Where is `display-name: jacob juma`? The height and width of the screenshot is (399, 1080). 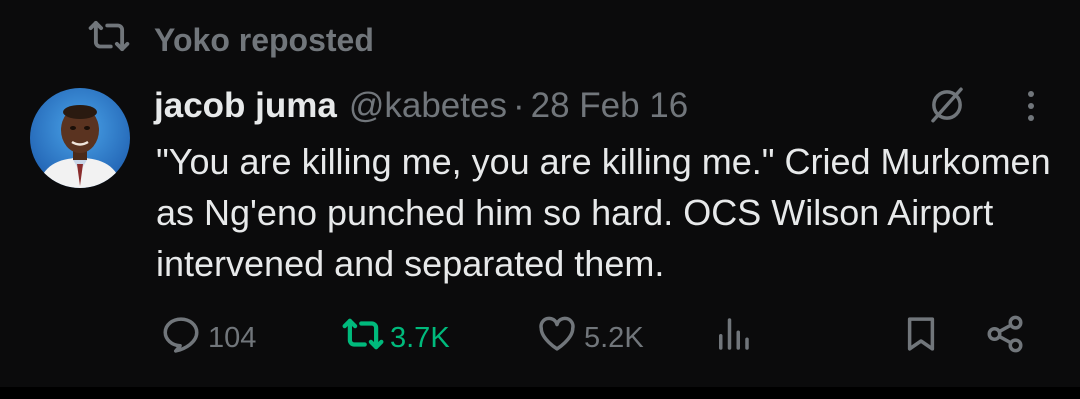
display-name: jacob juma is located at coordinates (245, 106).